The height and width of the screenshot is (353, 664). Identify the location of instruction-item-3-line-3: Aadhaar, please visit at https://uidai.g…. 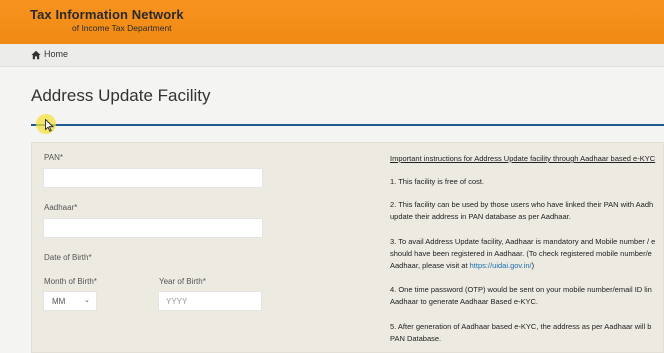
(462, 266).